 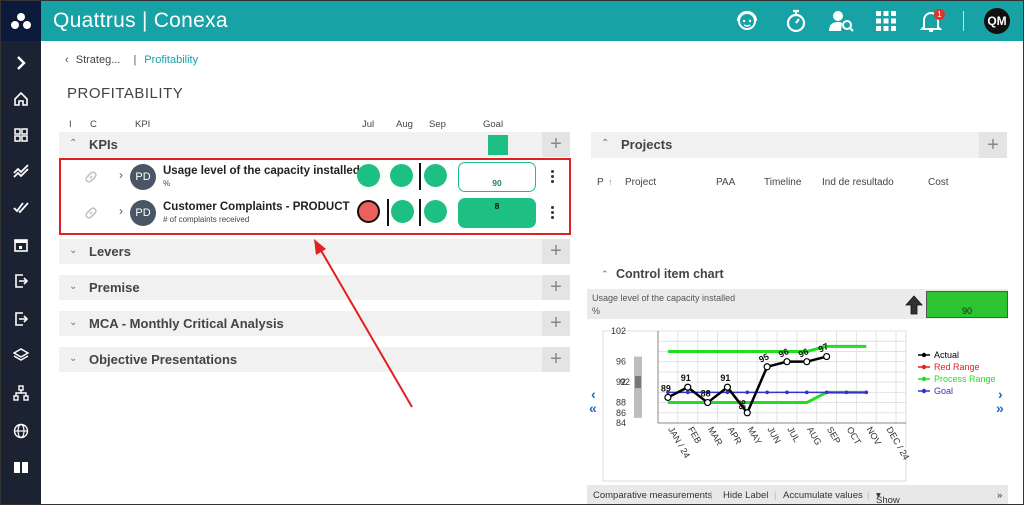 I want to click on legend-label: Red Range, so click(x=957, y=367).